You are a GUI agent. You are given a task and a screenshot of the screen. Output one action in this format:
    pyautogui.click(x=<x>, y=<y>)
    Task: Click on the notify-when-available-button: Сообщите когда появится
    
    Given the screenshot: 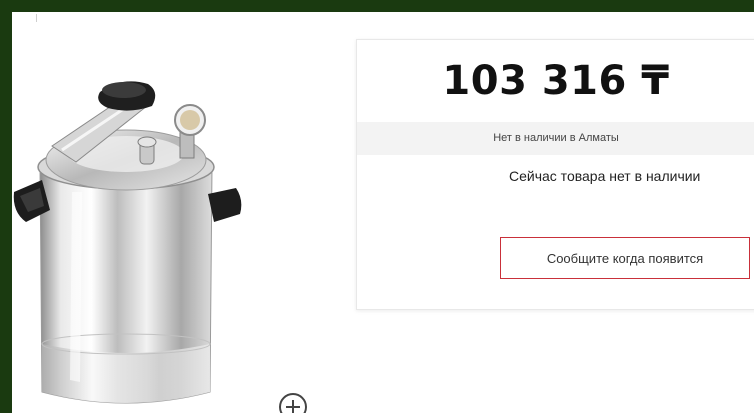 What is the action you would take?
    pyautogui.click(x=625, y=258)
    